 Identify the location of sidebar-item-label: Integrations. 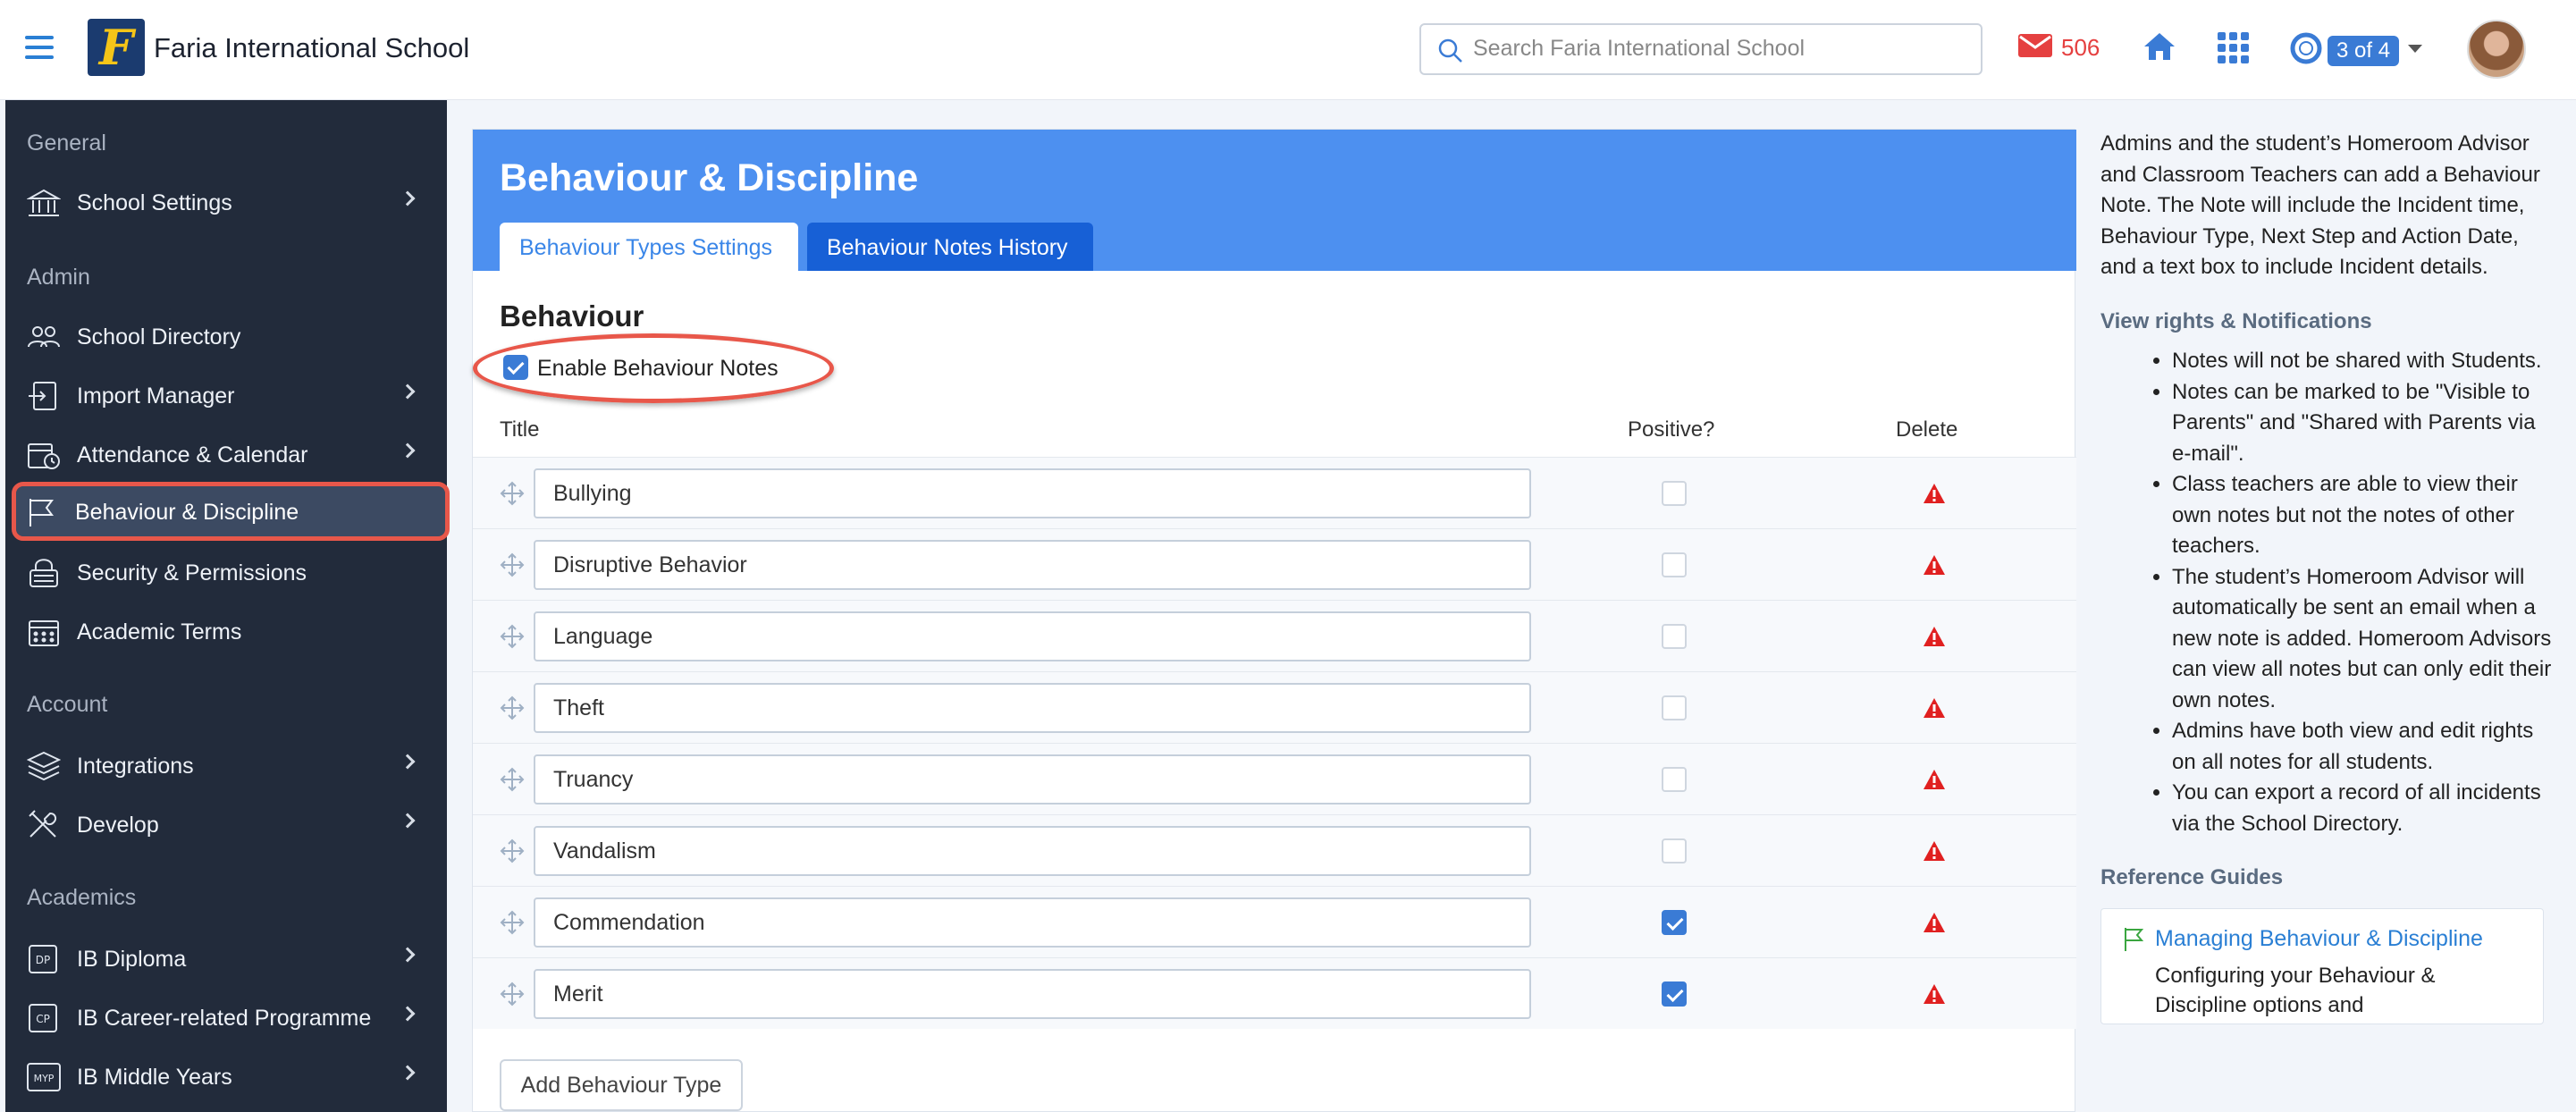
(136, 766).